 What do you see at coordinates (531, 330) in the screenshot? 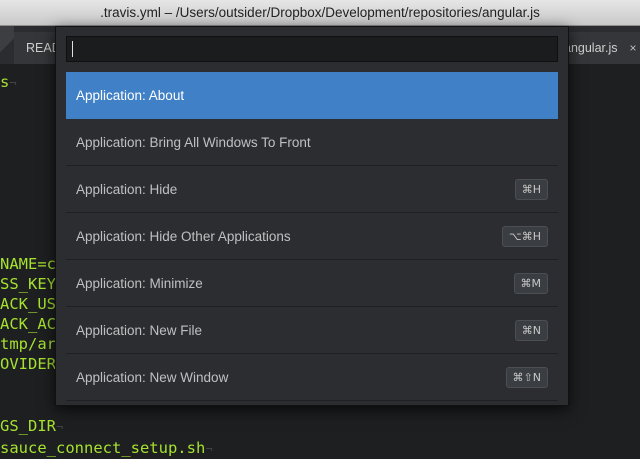
I see `shortcut-badge: ⌘N` at bounding box center [531, 330].